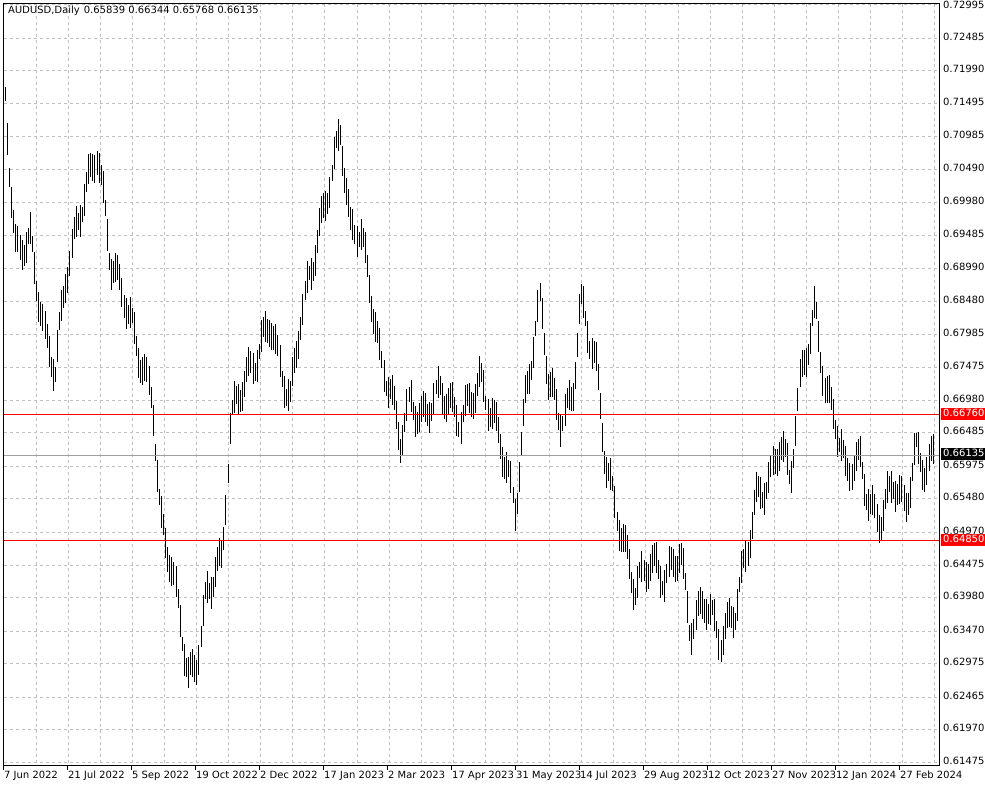  What do you see at coordinates (739, 775) in the screenshot?
I see `date-label: 12 Oct 2023` at bounding box center [739, 775].